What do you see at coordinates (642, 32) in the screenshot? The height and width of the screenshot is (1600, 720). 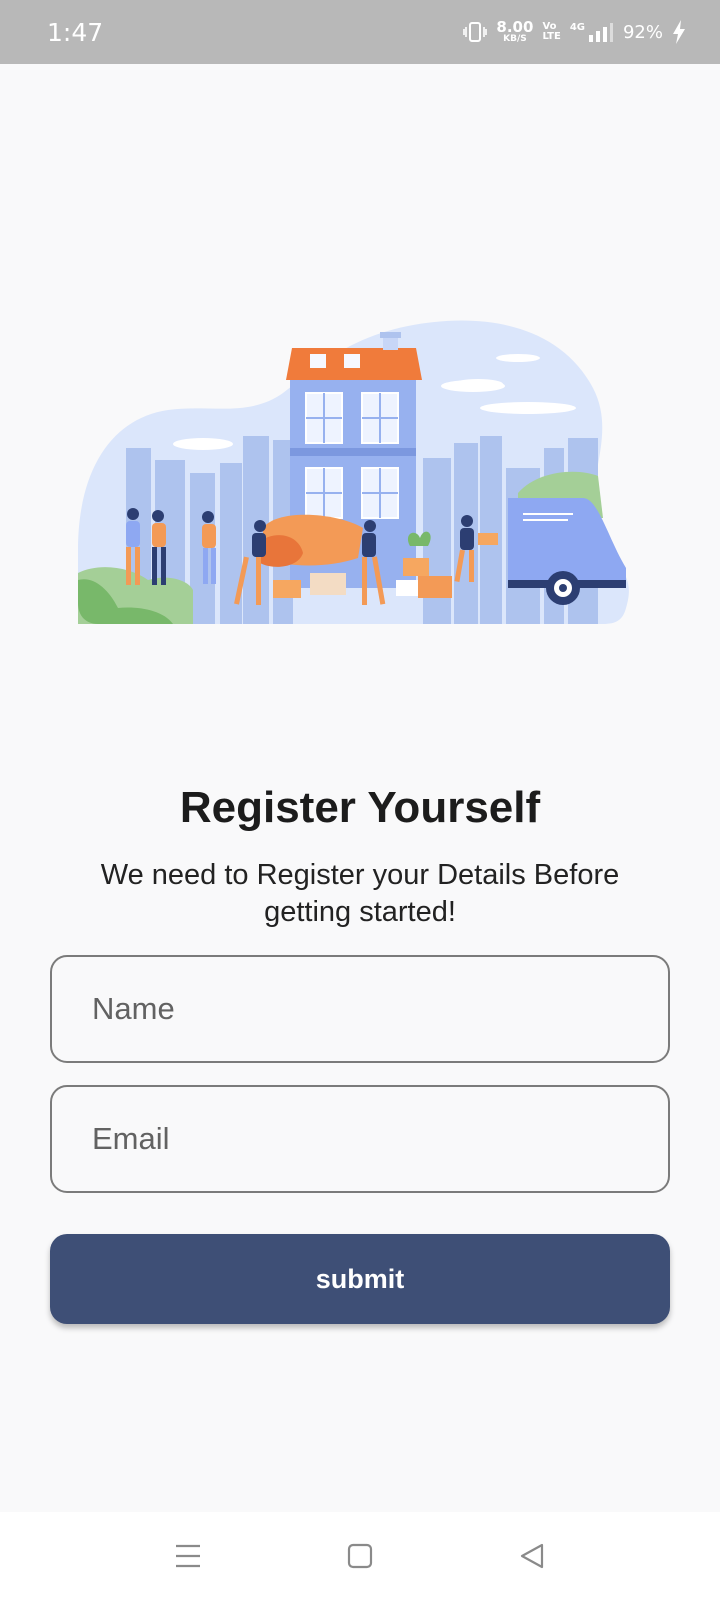 I see `battery-level: 92%` at bounding box center [642, 32].